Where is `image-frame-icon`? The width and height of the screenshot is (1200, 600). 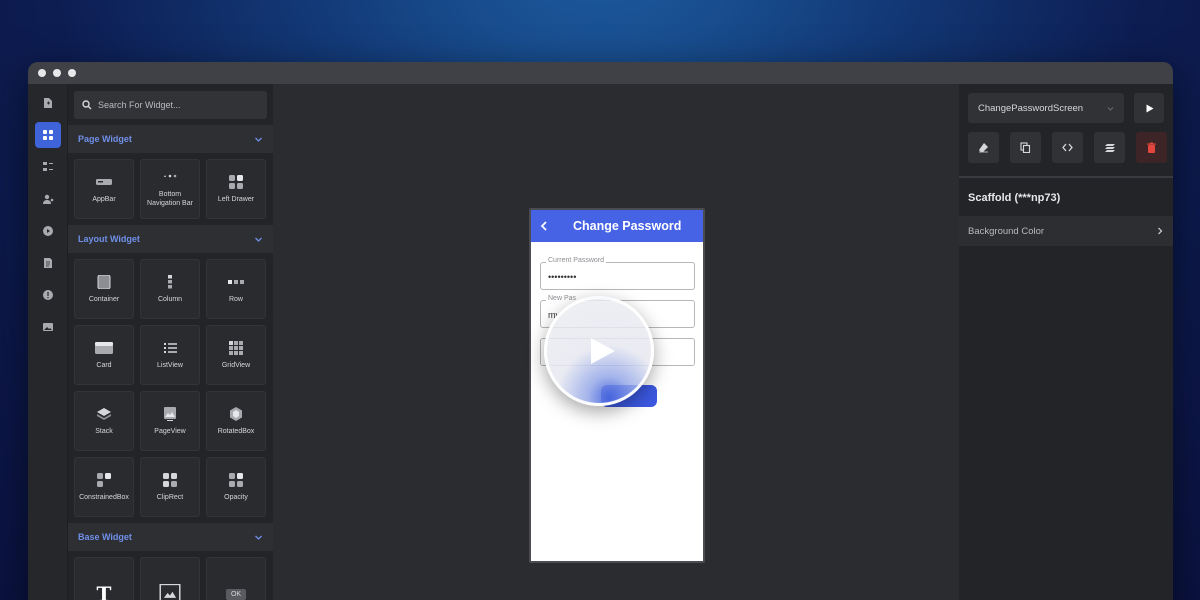 image-frame-icon is located at coordinates (170, 592).